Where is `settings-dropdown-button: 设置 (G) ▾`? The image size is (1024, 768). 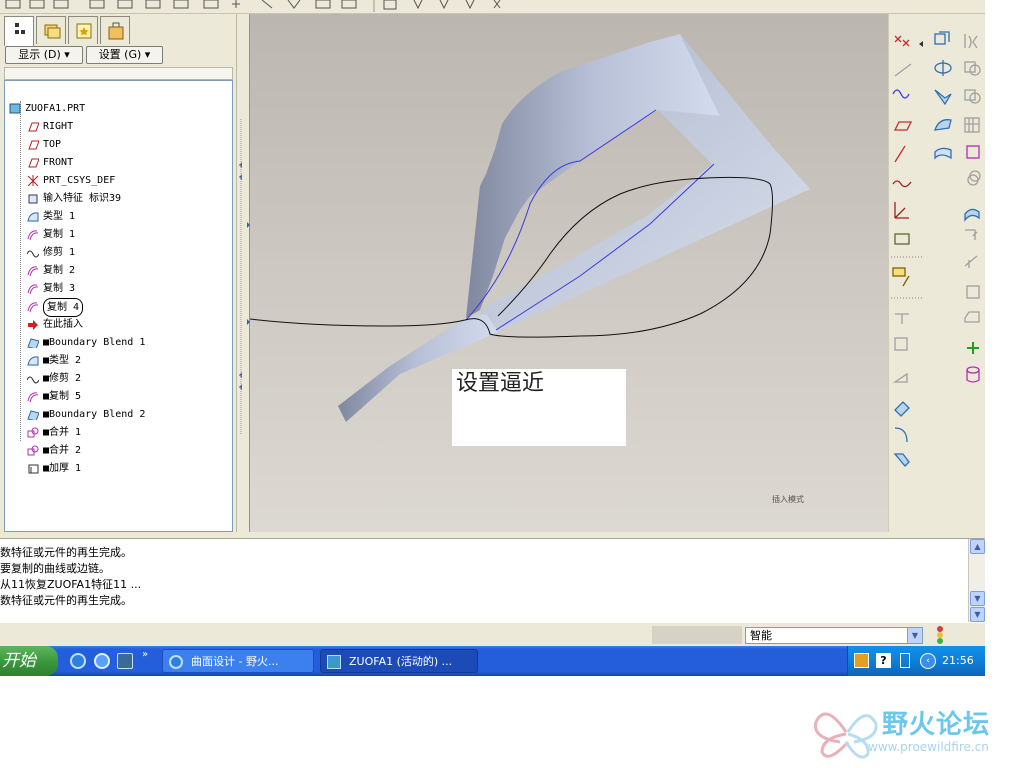
settings-dropdown-button: 设置 (G) ▾ is located at coordinates (124, 55).